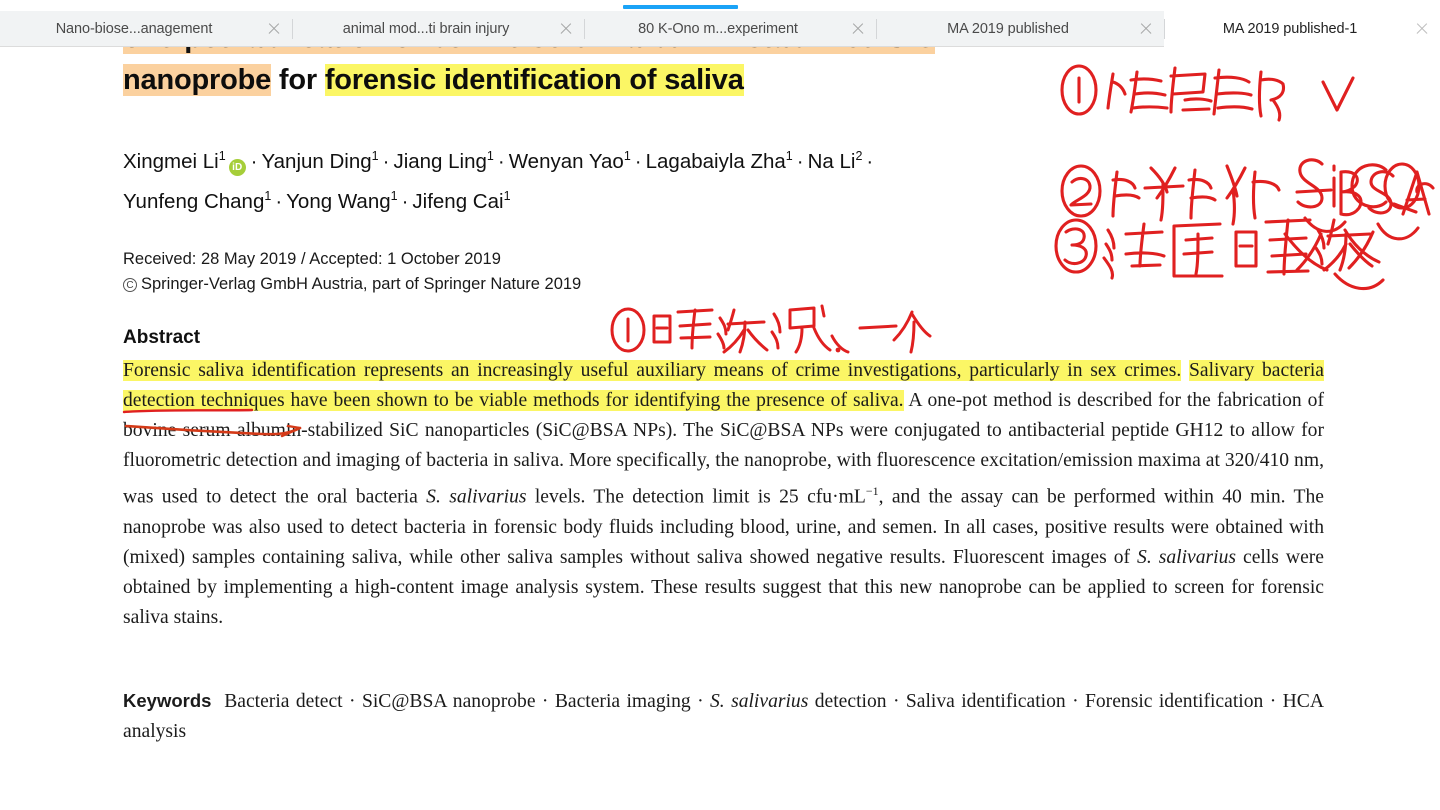 The width and height of the screenshot is (1440, 810). Describe the element at coordinates (316, 161) in the screenshot. I see `author-name: Yanjun Ding` at that location.